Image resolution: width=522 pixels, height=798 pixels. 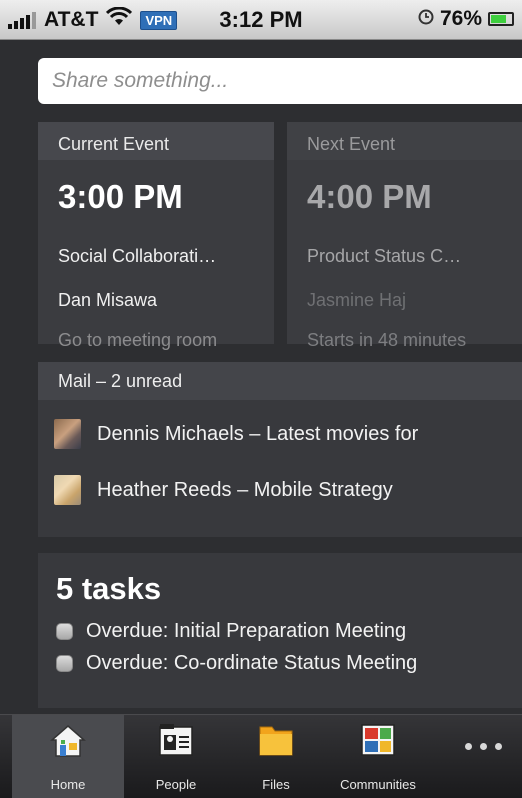 I want to click on go-to-meeting-room-link: Go to meeting room, so click(x=156, y=340).